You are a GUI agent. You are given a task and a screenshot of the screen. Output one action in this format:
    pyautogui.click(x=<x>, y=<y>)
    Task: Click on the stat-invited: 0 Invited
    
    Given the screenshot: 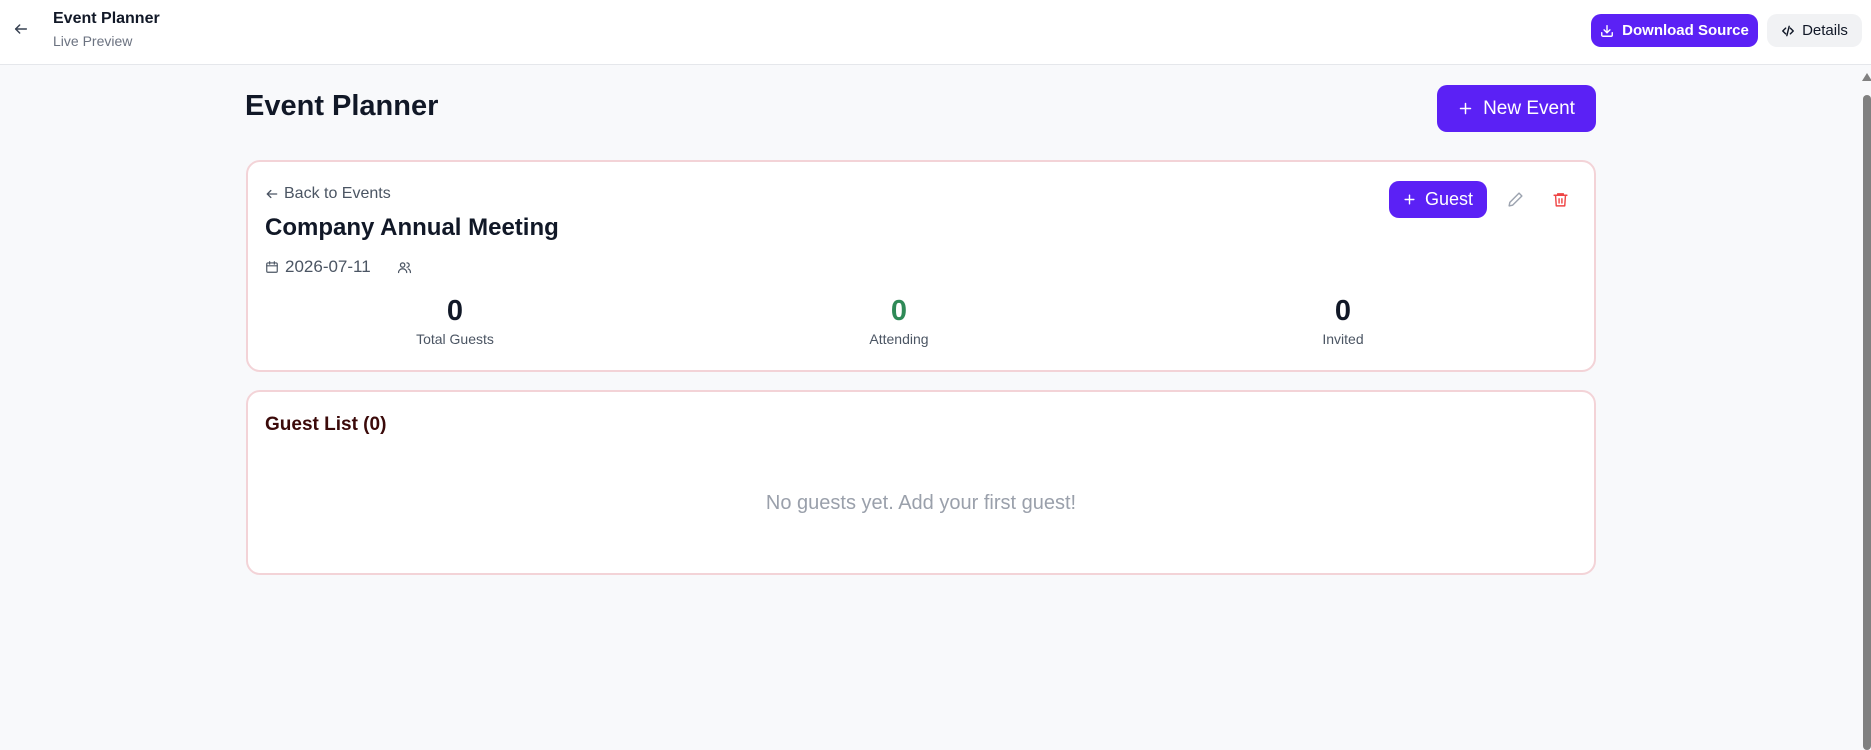 What is the action you would take?
    pyautogui.click(x=1343, y=320)
    